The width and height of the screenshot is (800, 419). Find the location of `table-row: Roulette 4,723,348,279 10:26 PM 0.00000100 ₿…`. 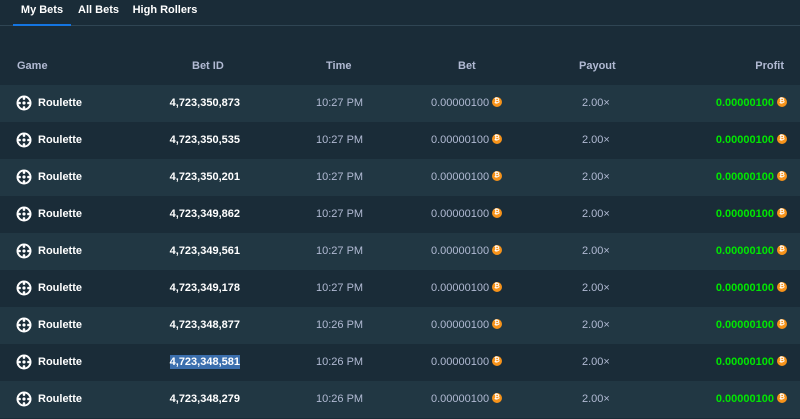

table-row: Roulette 4,723,348,279 10:26 PM 0.00000100 ₿… is located at coordinates (400, 399).